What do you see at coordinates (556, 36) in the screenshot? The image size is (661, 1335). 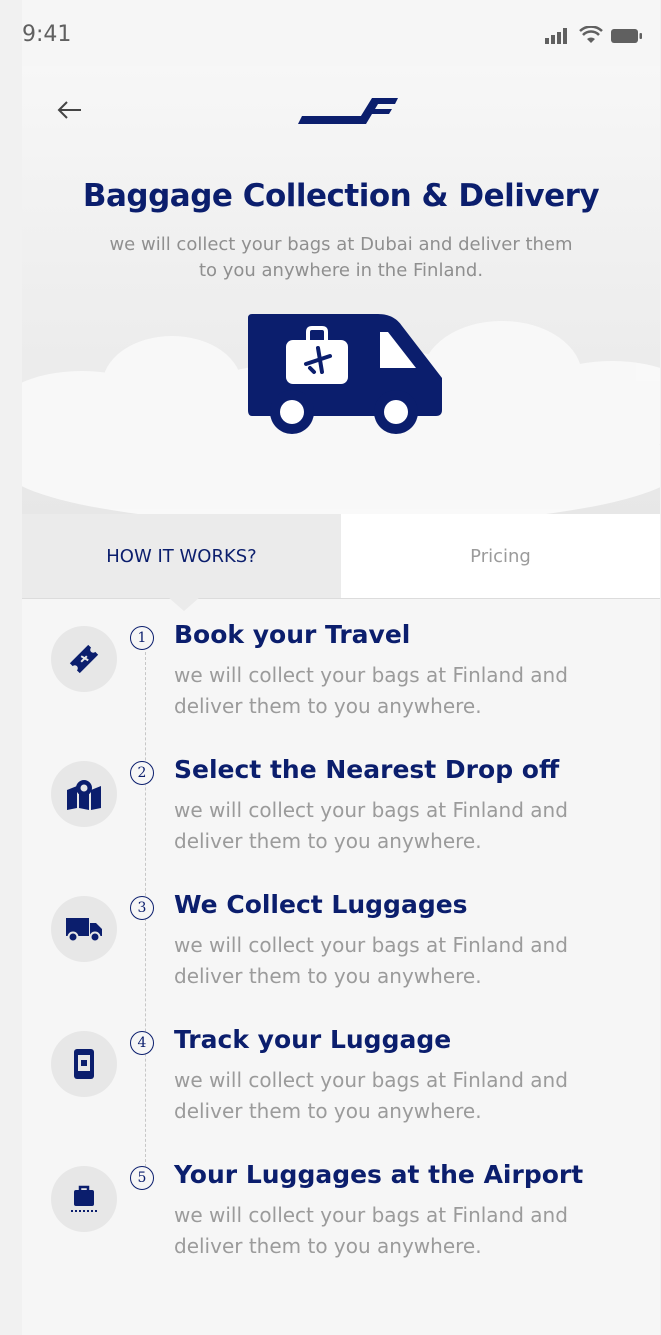 I see `signal-icon` at bounding box center [556, 36].